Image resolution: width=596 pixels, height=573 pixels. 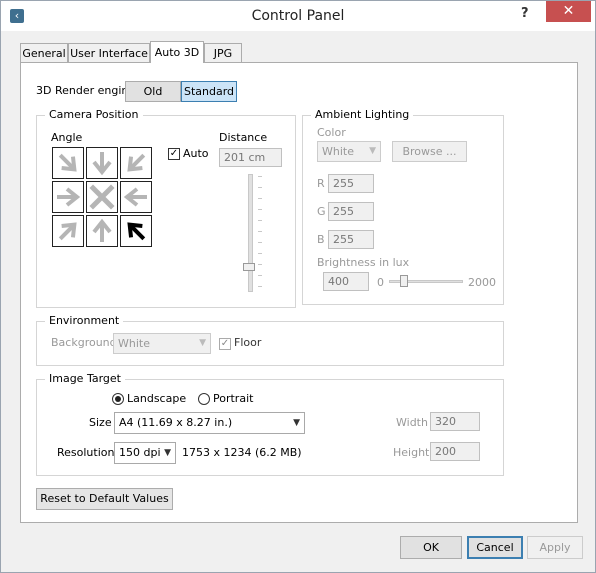 I want to click on ambient-lighting-title: Ambient Lighting, so click(x=362, y=114).